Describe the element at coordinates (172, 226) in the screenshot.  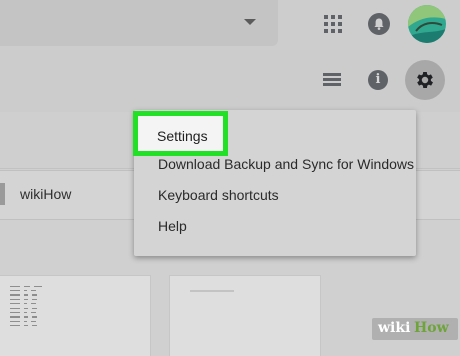
I see `menu-item-help: Help` at that location.